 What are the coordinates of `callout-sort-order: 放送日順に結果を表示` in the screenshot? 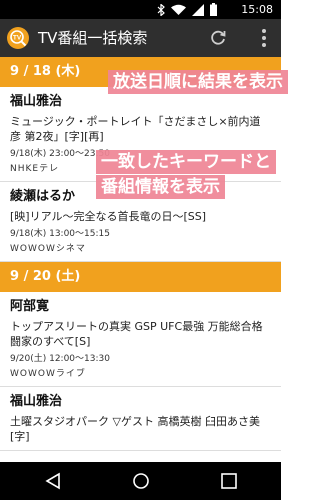 It's located at (198, 82).